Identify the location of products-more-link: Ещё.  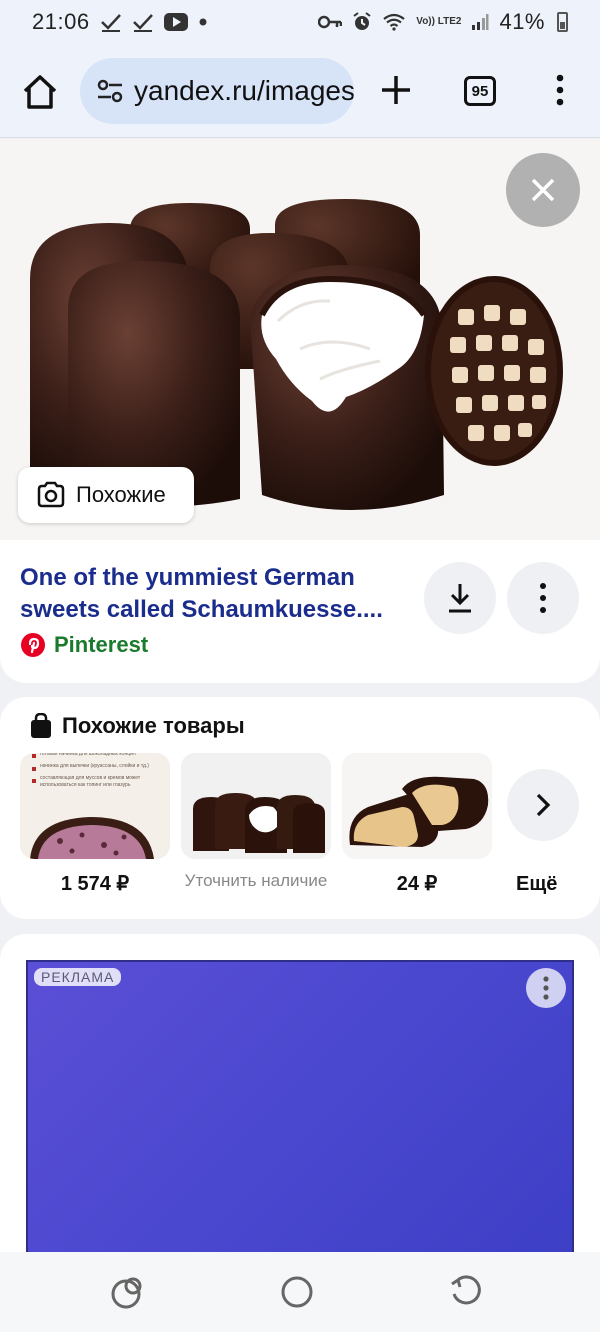
(536, 884).